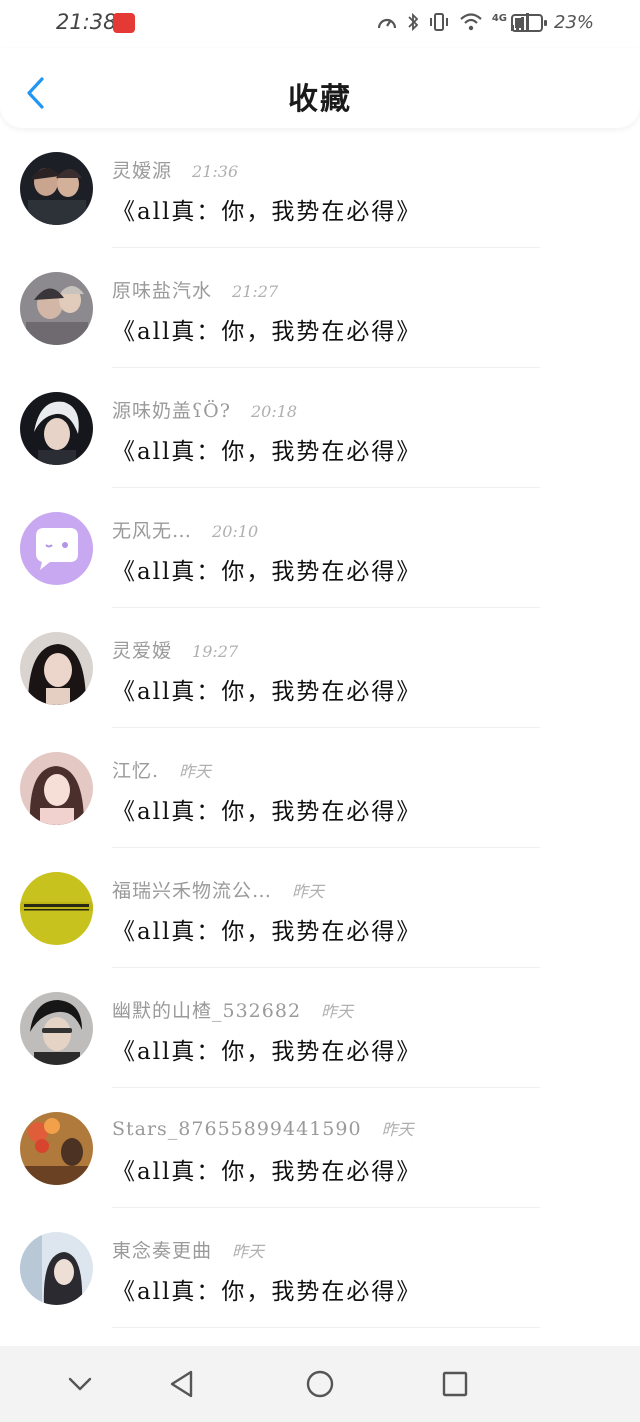  I want to click on chat-bubble-icon, so click(56, 548).